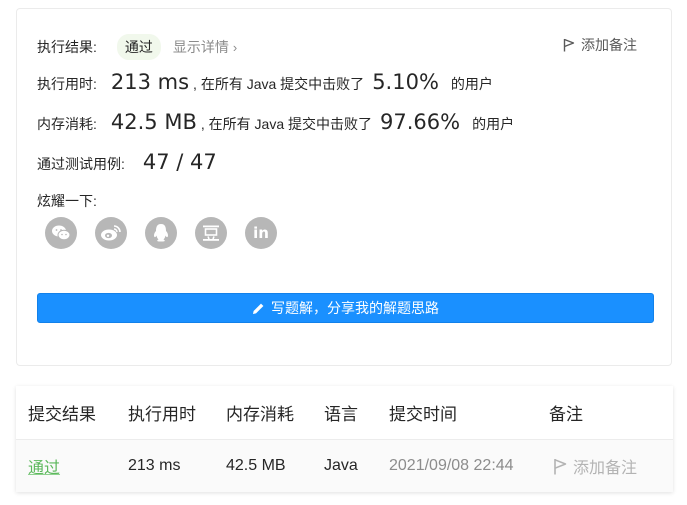 This screenshot has width=687, height=505. Describe the element at coordinates (61, 233) in the screenshot. I see `wechat-icon` at that location.